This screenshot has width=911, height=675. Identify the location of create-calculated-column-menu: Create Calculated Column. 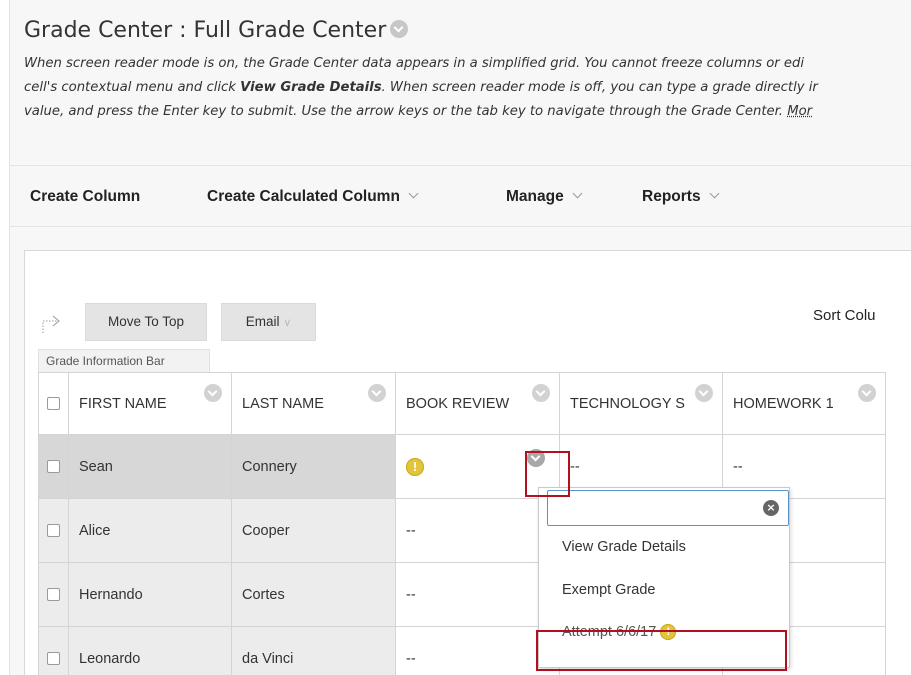
(313, 197).